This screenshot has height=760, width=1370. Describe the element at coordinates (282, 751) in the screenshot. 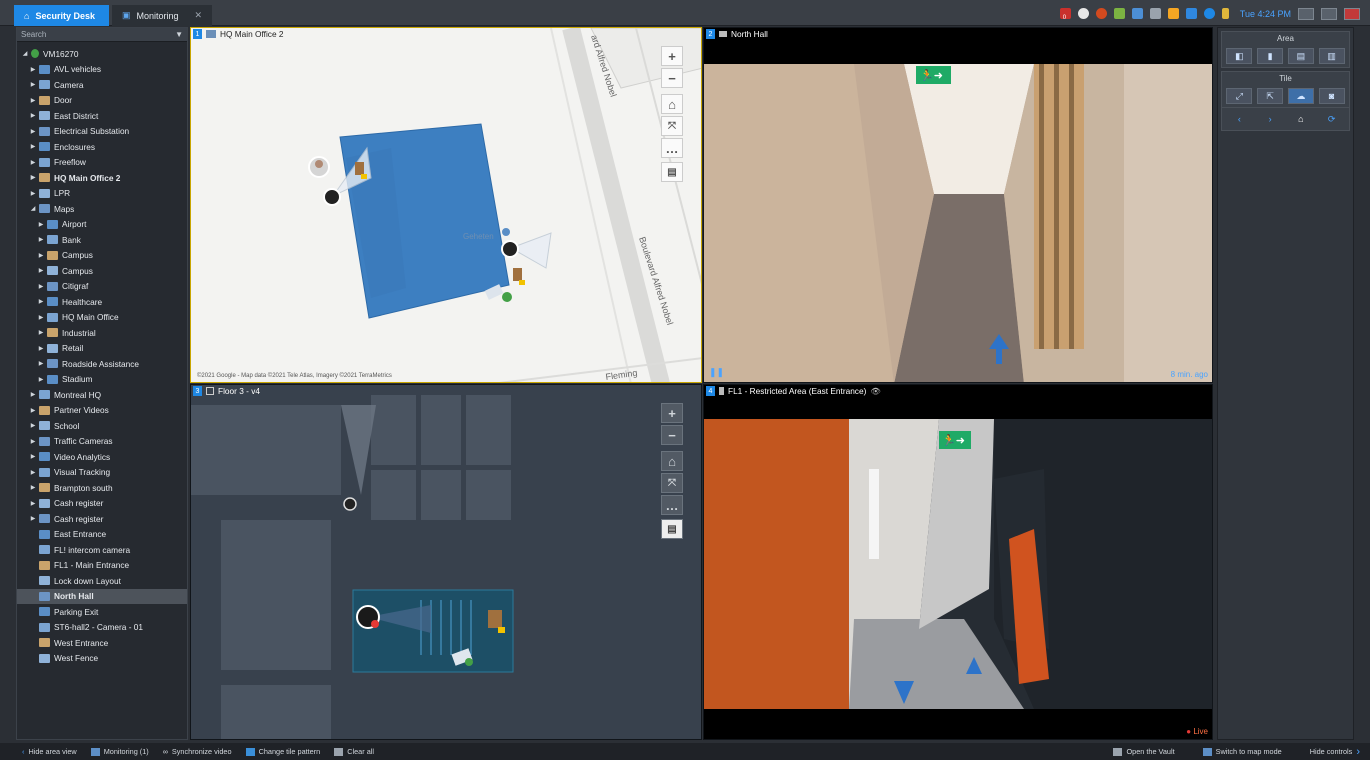

I see `change-tile-pattern-button: Change tile pattern` at that location.